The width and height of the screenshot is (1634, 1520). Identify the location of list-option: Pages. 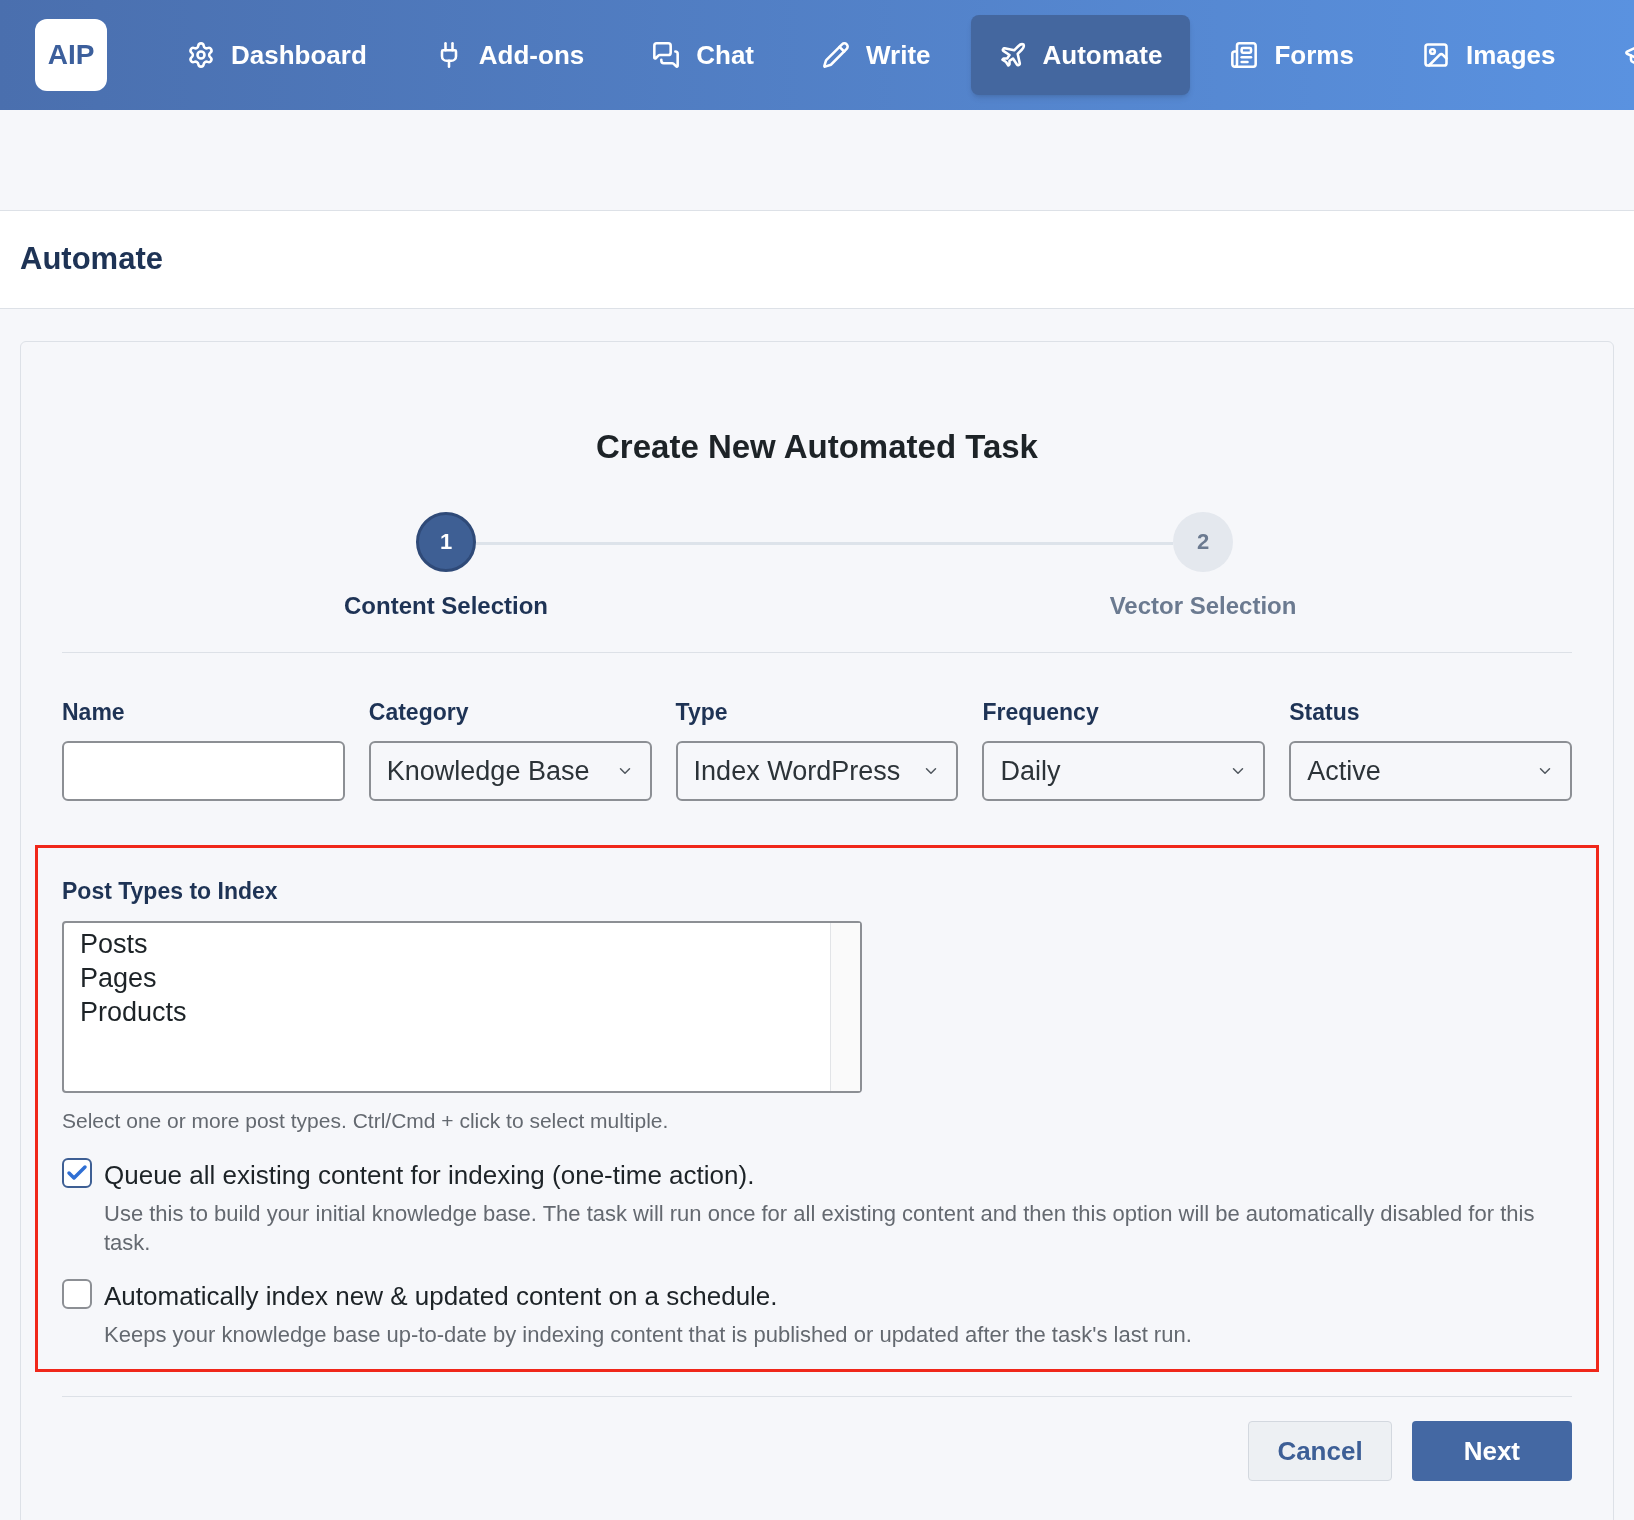
(447, 977).